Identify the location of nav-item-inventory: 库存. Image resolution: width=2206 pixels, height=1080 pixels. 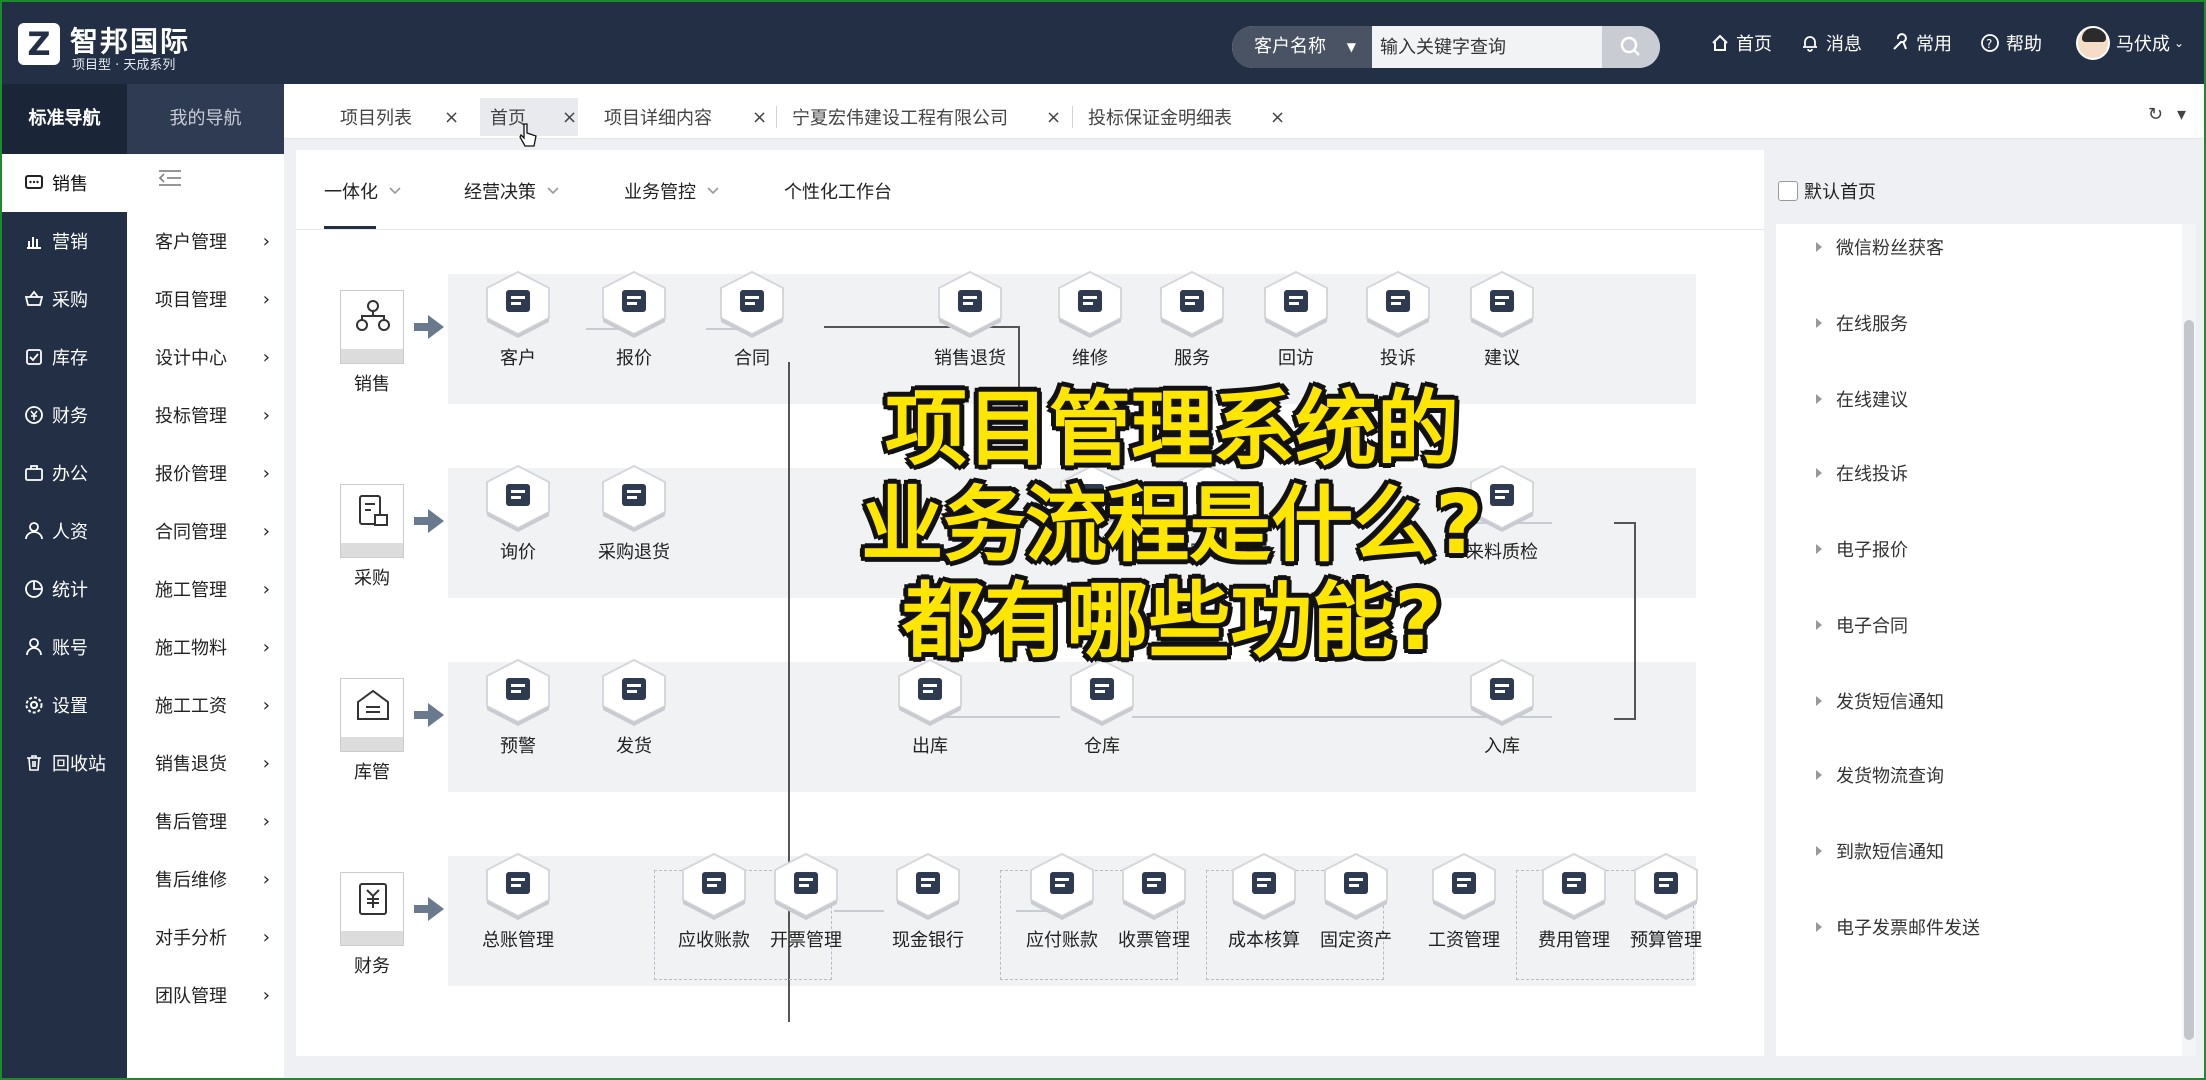
(64, 357).